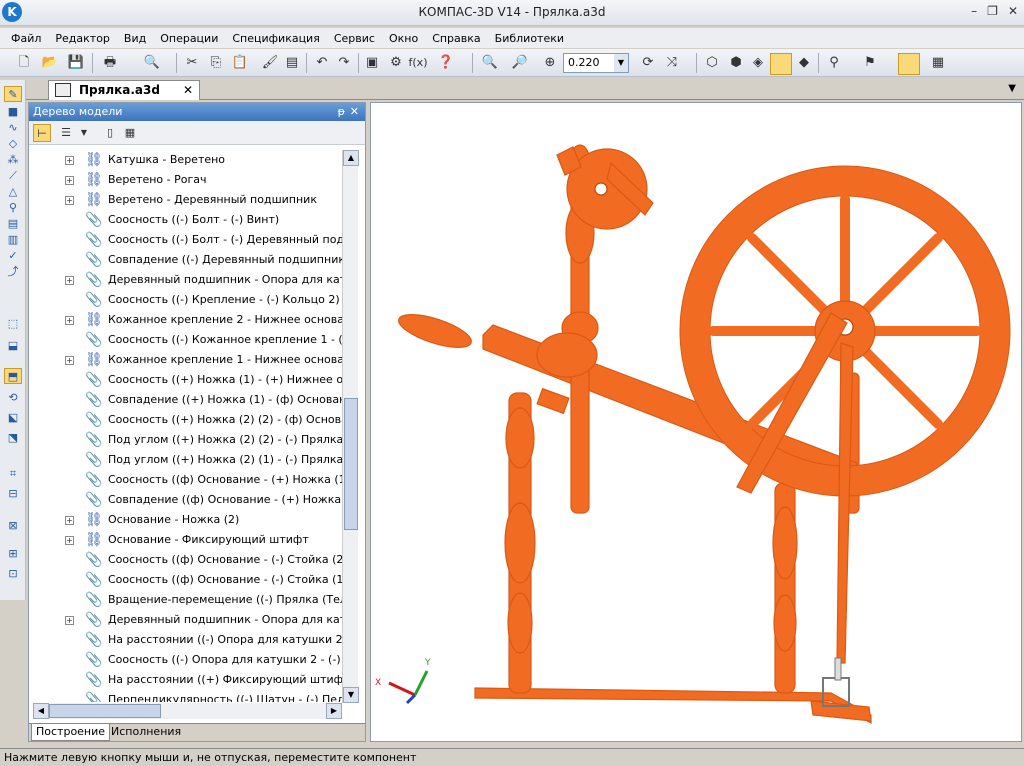 The image size is (1024, 766). What do you see at coordinates (712, 63) in the screenshot?
I see `wireframe-icon: ⬡` at bounding box center [712, 63].